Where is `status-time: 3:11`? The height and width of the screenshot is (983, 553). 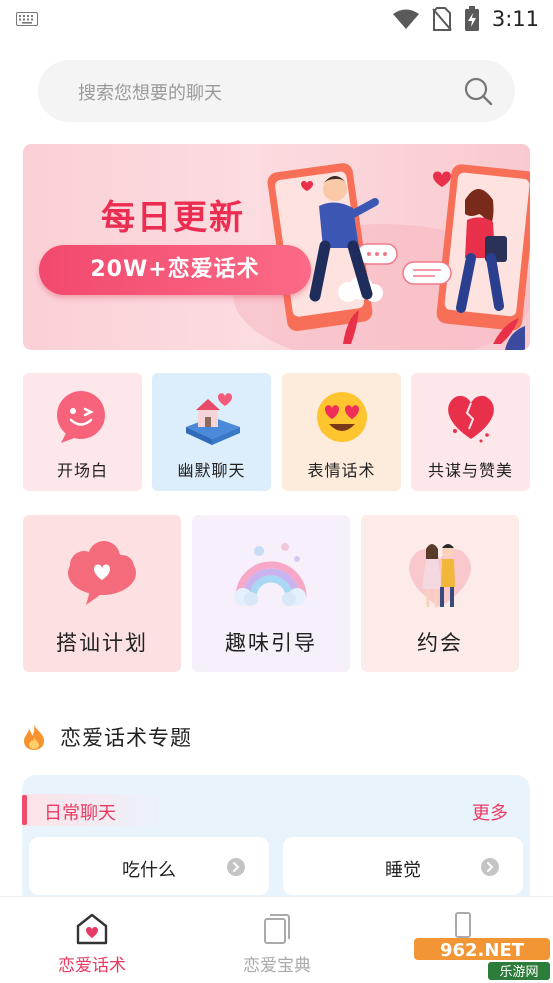
status-time: 3:11 is located at coordinates (515, 19).